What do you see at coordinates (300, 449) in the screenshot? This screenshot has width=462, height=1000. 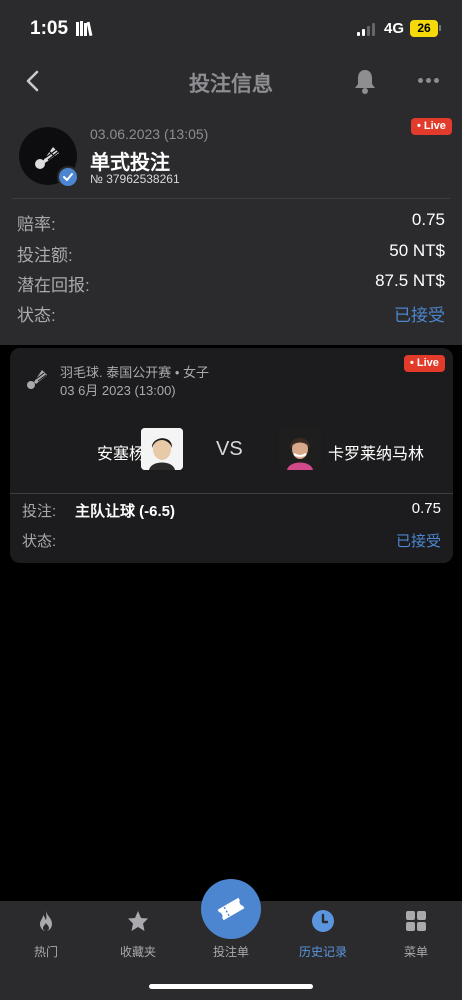 I see `away-player-photo` at bounding box center [300, 449].